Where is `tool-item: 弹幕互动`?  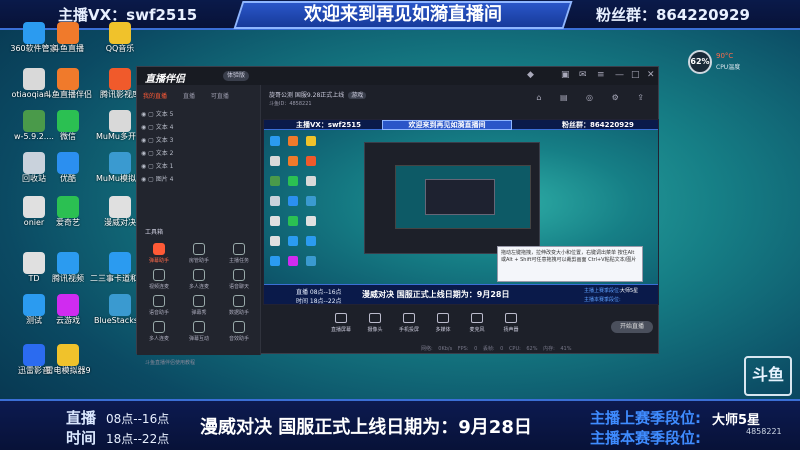 tool-item: 弹幕互动 is located at coordinates (199, 331).